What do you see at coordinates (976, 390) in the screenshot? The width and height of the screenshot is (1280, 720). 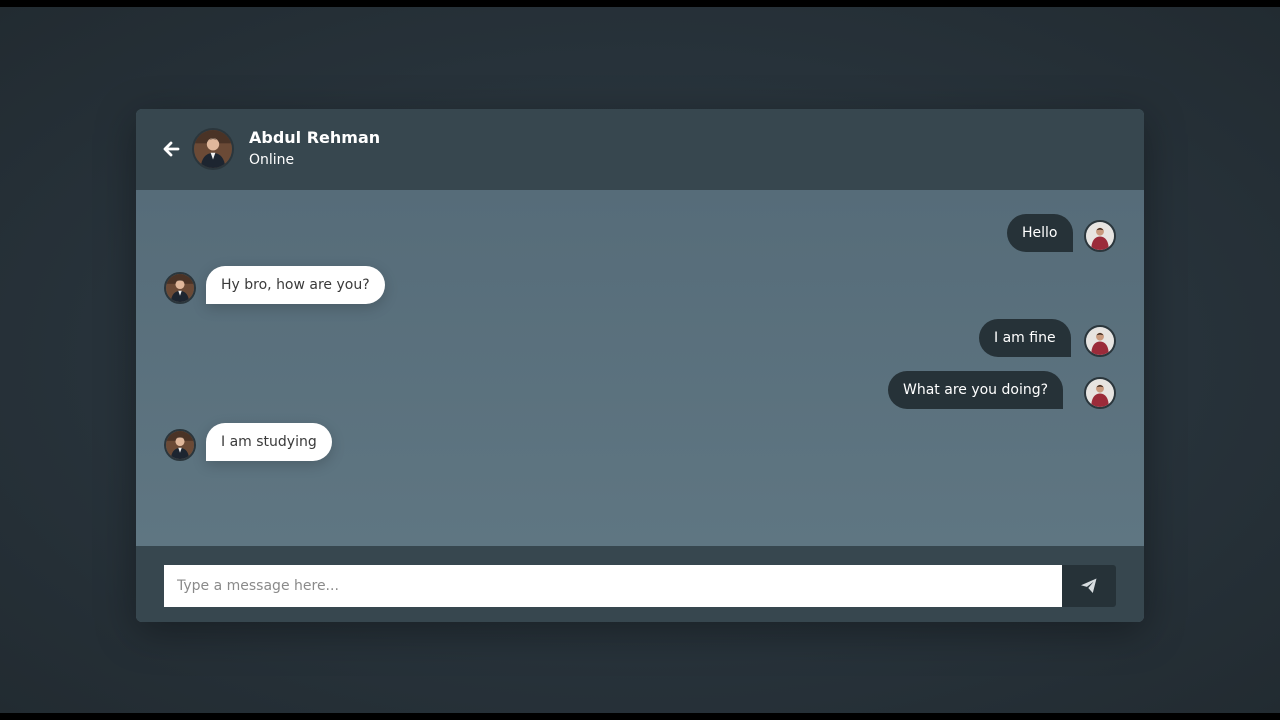 I see `message-bubble-sent: What are you doing?` at bounding box center [976, 390].